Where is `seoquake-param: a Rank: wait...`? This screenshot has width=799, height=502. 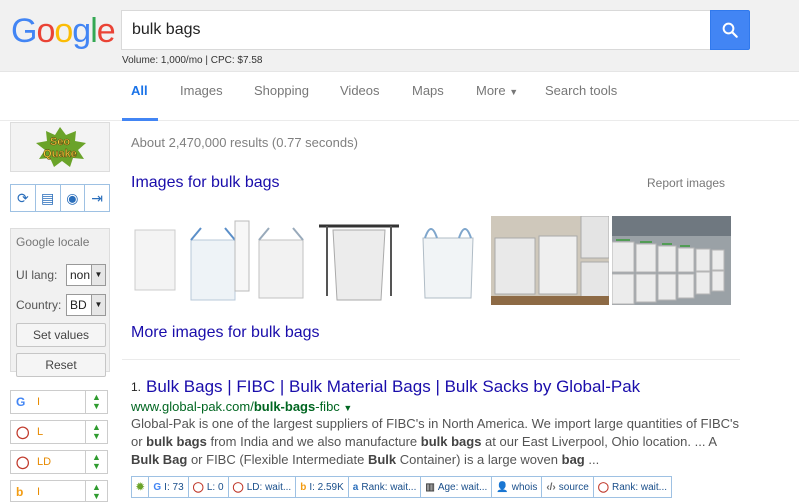
seoquake-param: a Rank: wait... is located at coordinates (385, 487).